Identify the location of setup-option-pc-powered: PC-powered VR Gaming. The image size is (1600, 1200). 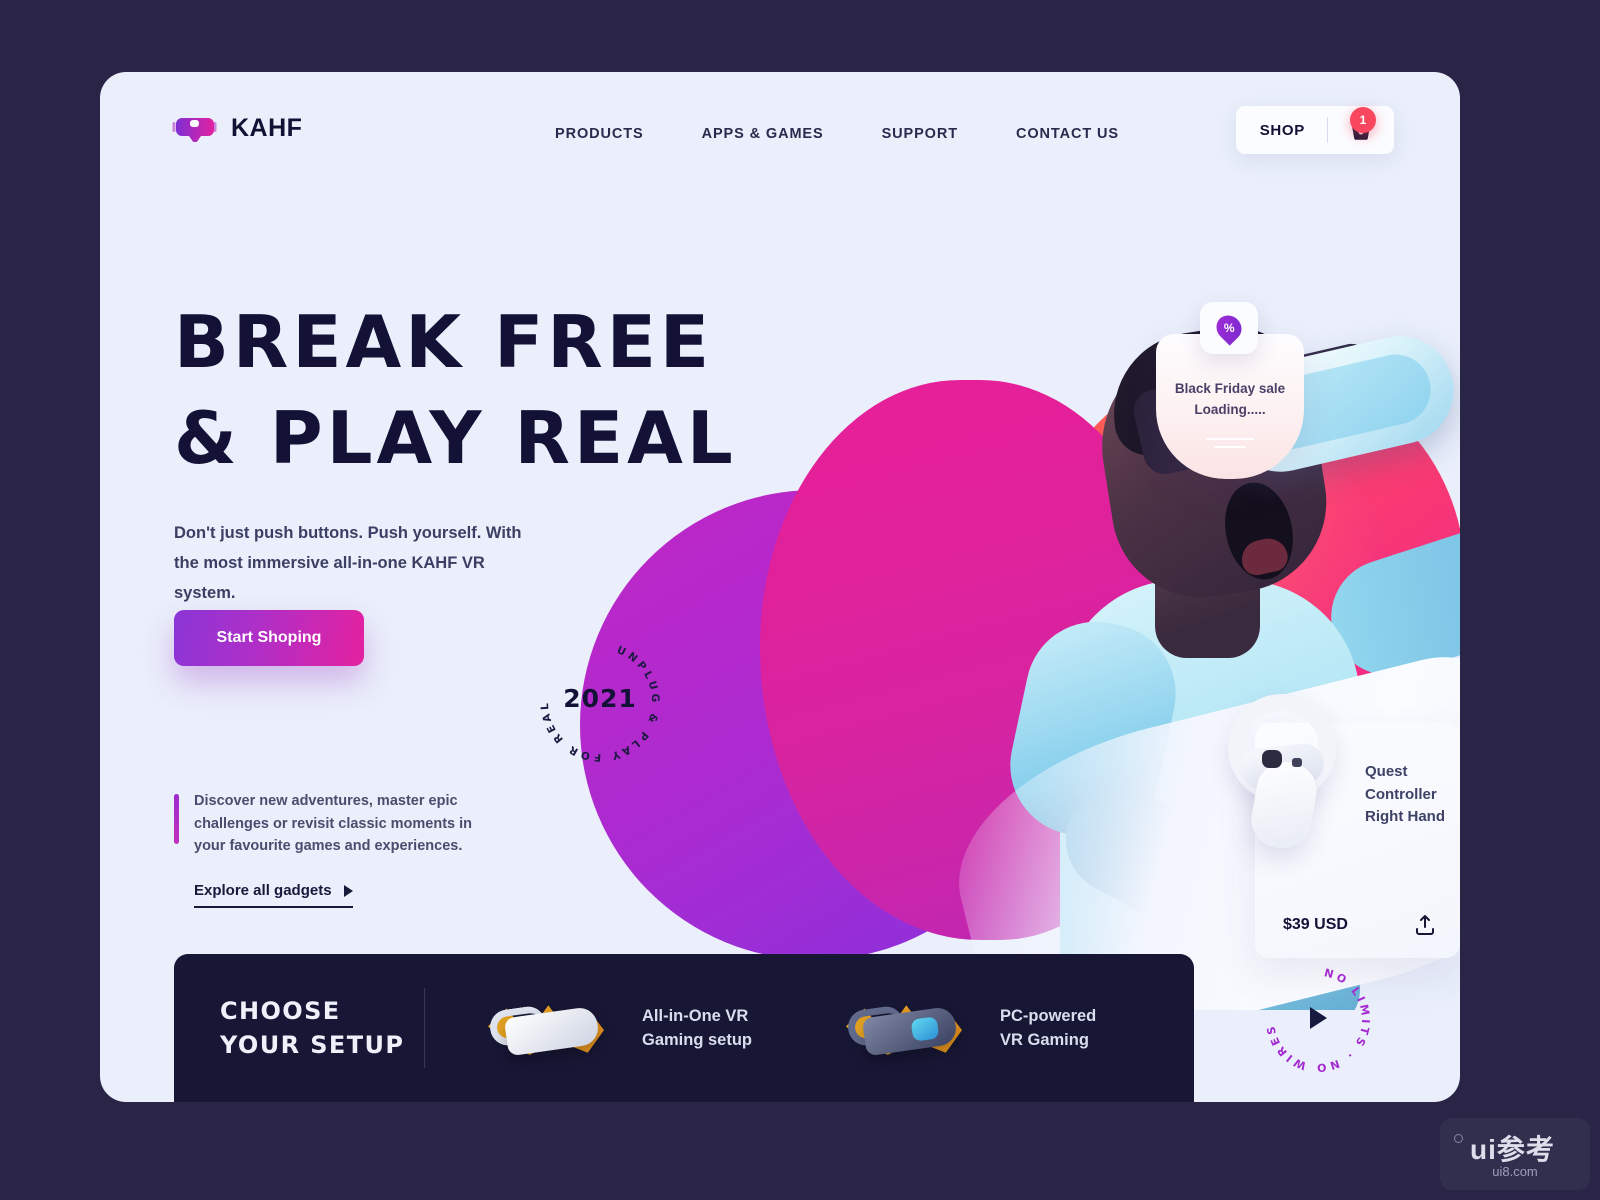
(986, 1028).